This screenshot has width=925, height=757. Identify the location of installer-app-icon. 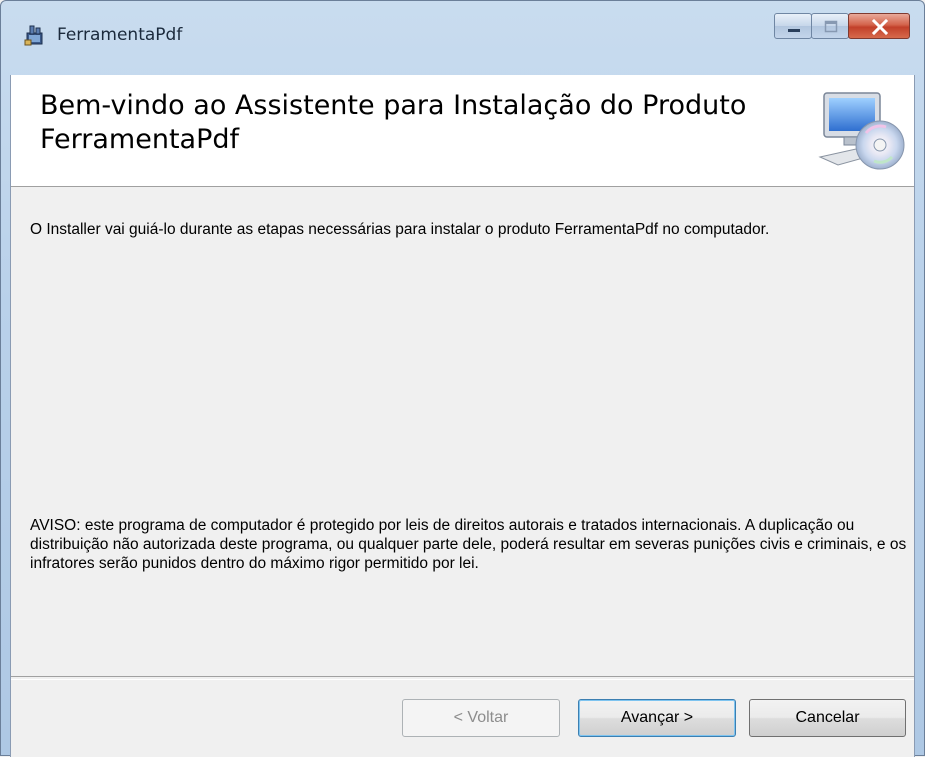
(35, 35).